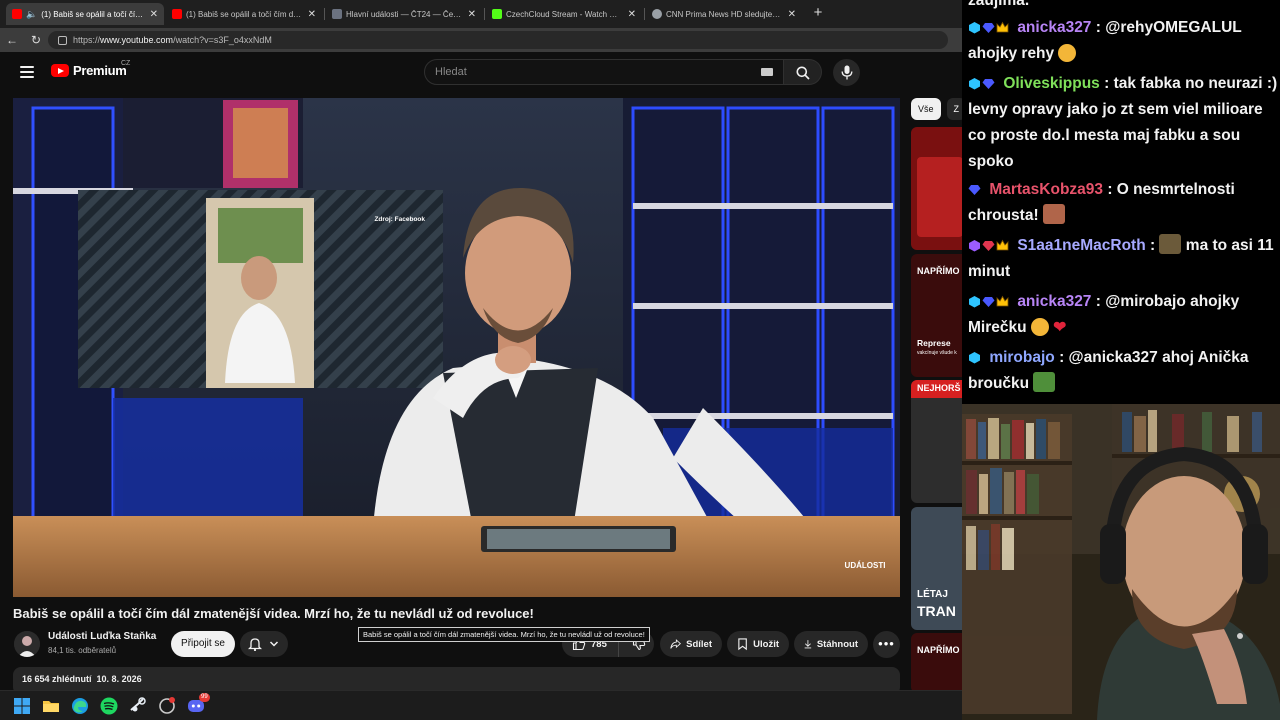 The height and width of the screenshot is (720, 1280). What do you see at coordinates (12, 40) in the screenshot?
I see `back-icon: ←` at bounding box center [12, 40].